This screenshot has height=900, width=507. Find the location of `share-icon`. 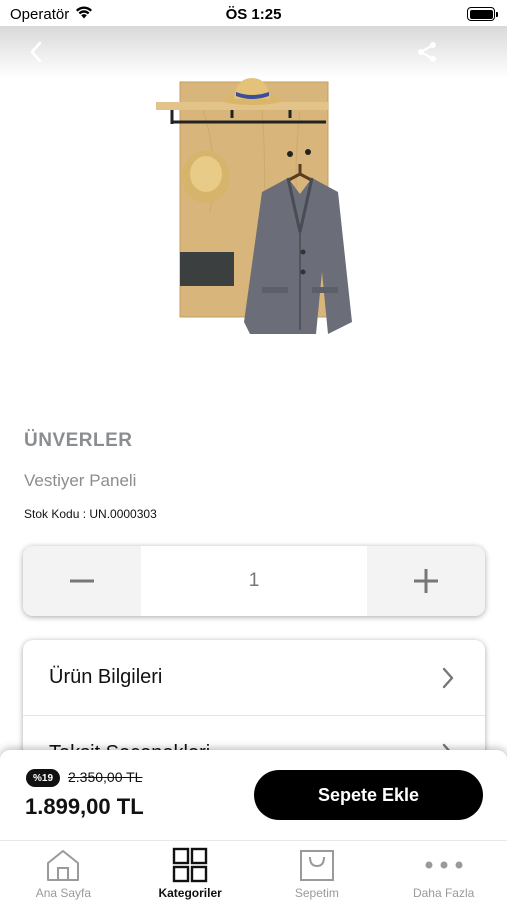

share-icon is located at coordinates (427, 52).